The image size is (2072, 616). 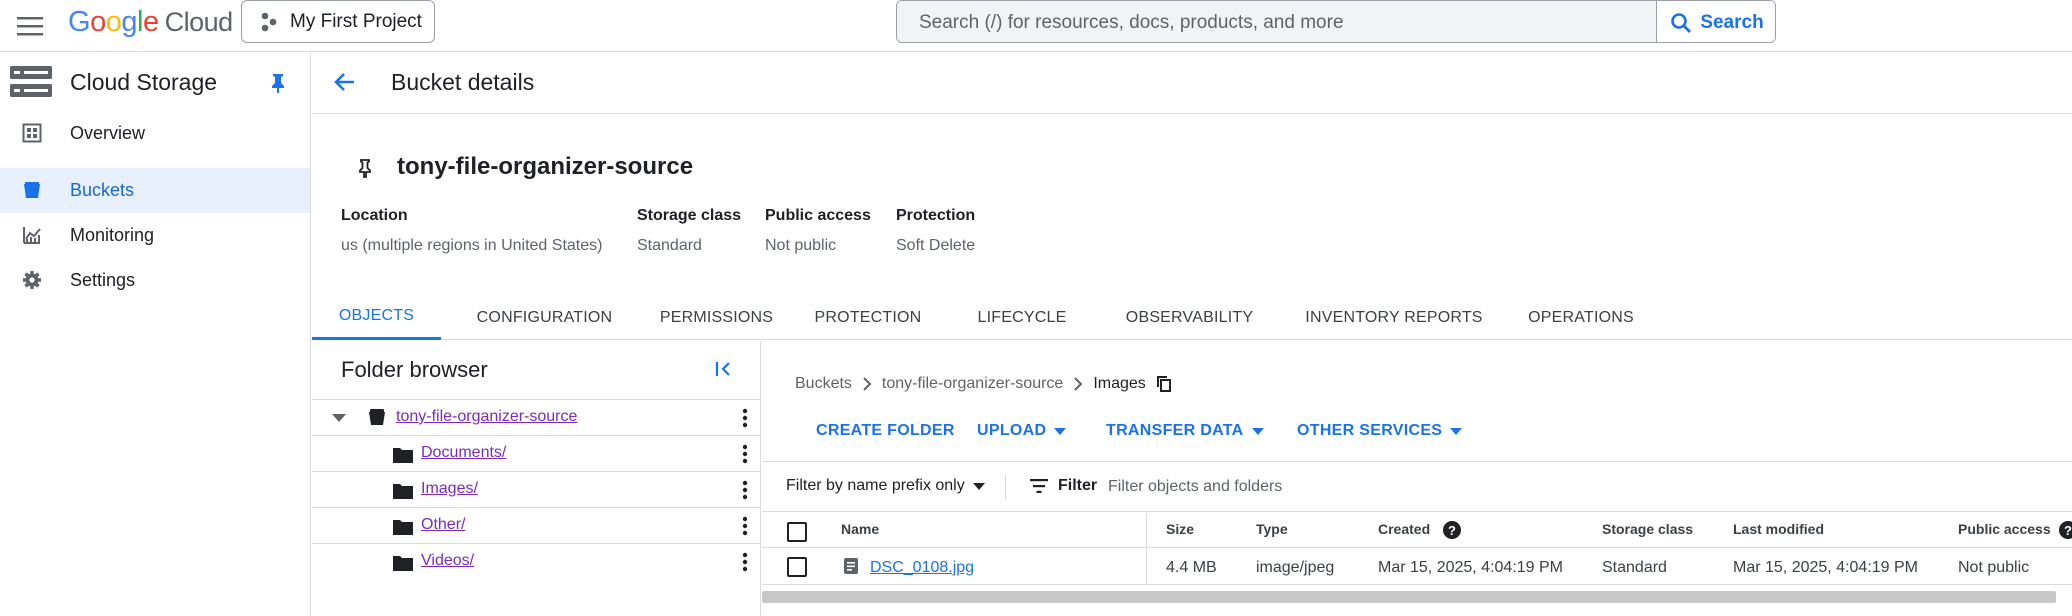 I want to click on object-public-access: Not public, so click(x=1994, y=567).